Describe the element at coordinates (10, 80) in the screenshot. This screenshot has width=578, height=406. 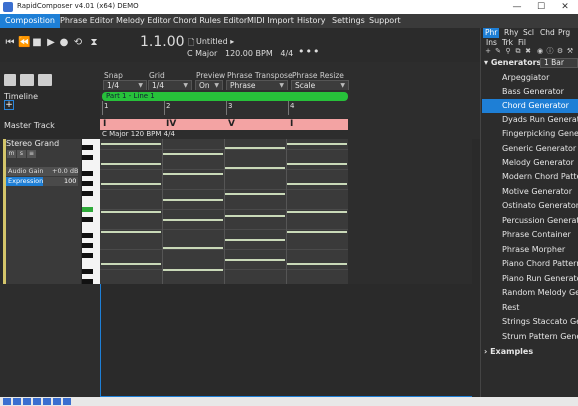
I see `new-file-icon` at that location.